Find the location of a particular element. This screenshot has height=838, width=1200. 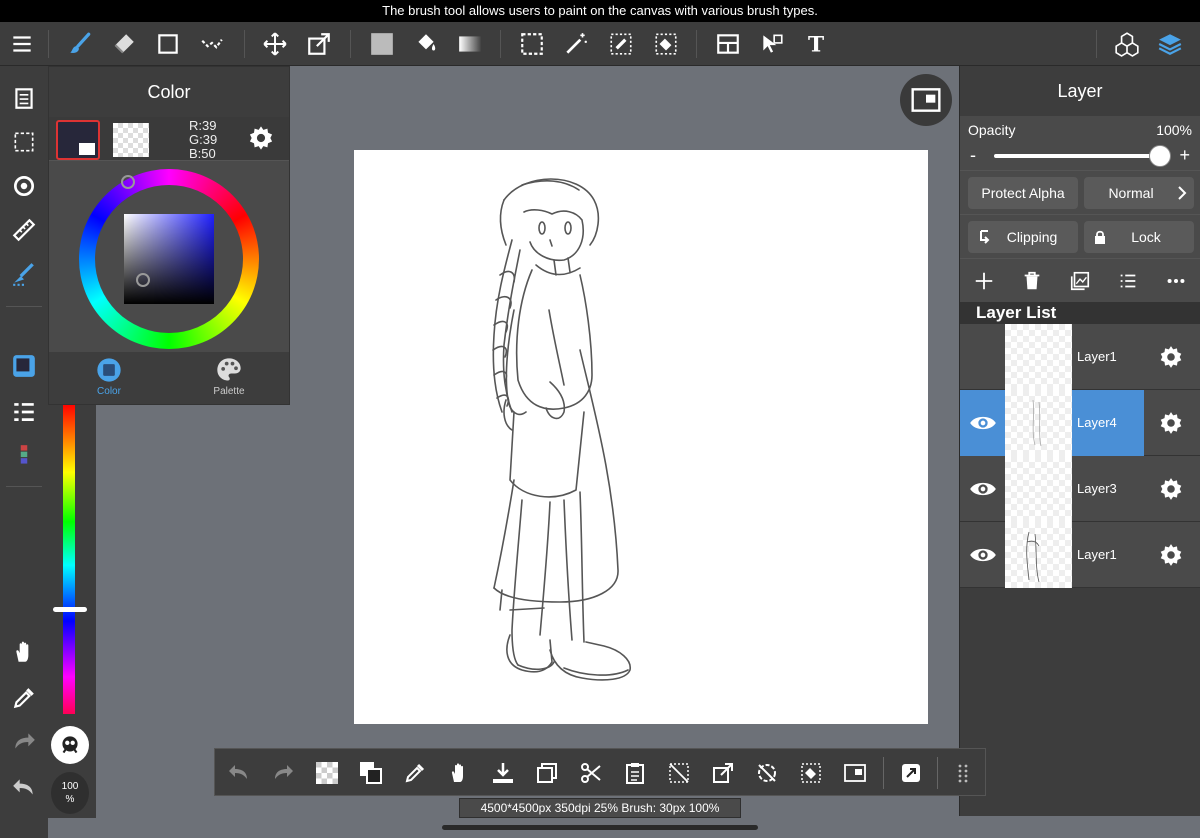

shortcut-icon is located at coordinates (911, 773).